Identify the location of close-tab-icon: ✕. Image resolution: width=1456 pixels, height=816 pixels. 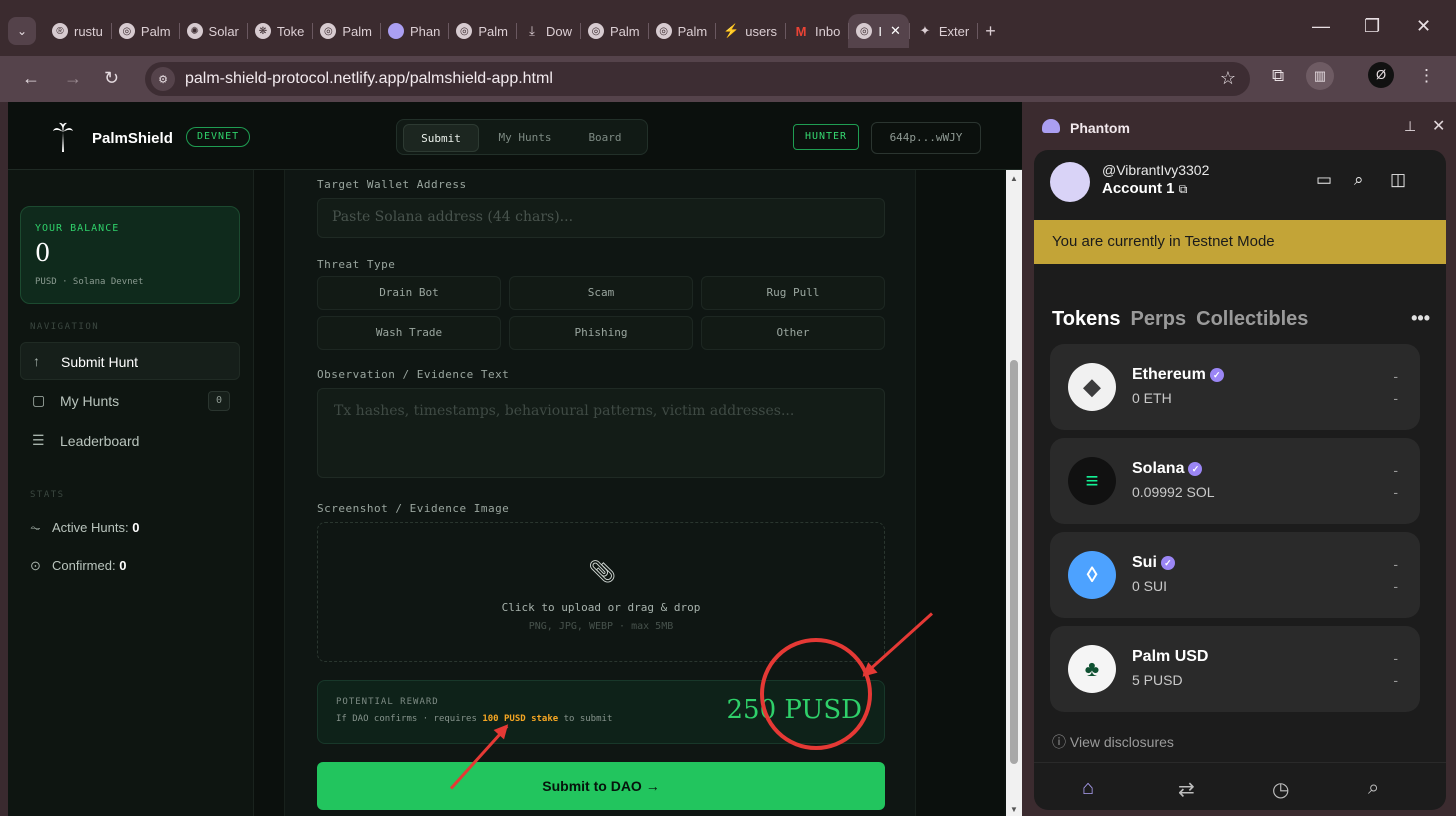
(895, 31).